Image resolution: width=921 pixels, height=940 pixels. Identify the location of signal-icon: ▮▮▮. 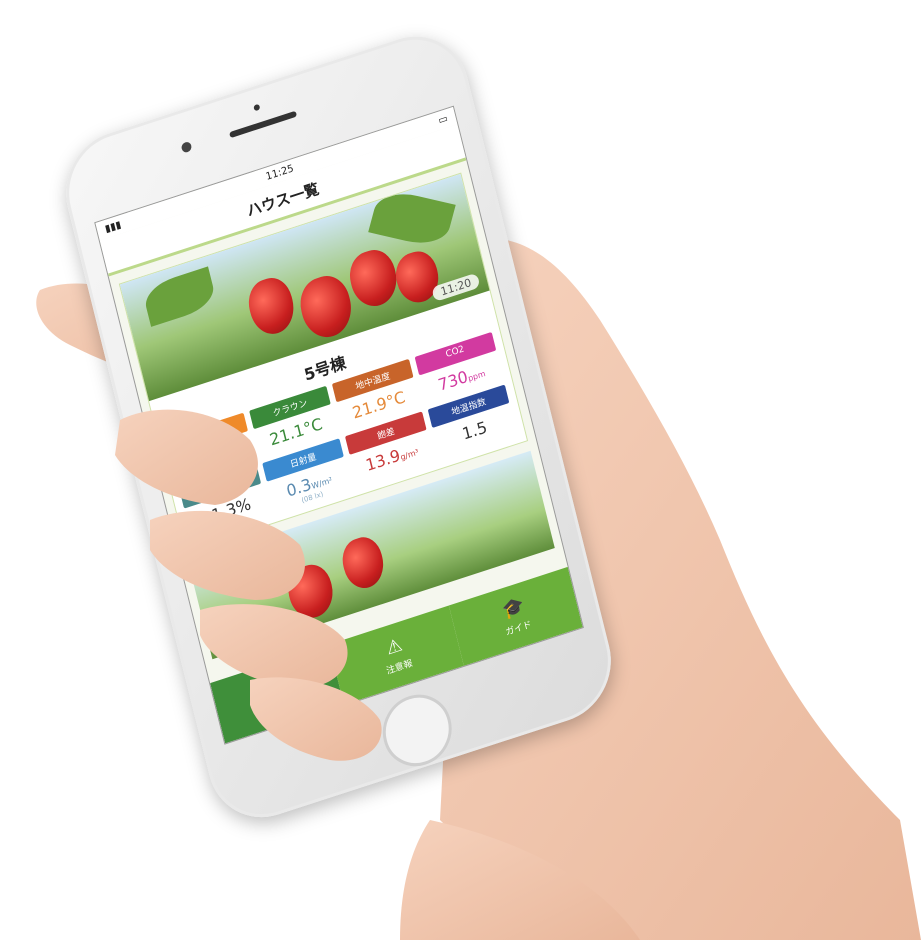
(113, 226).